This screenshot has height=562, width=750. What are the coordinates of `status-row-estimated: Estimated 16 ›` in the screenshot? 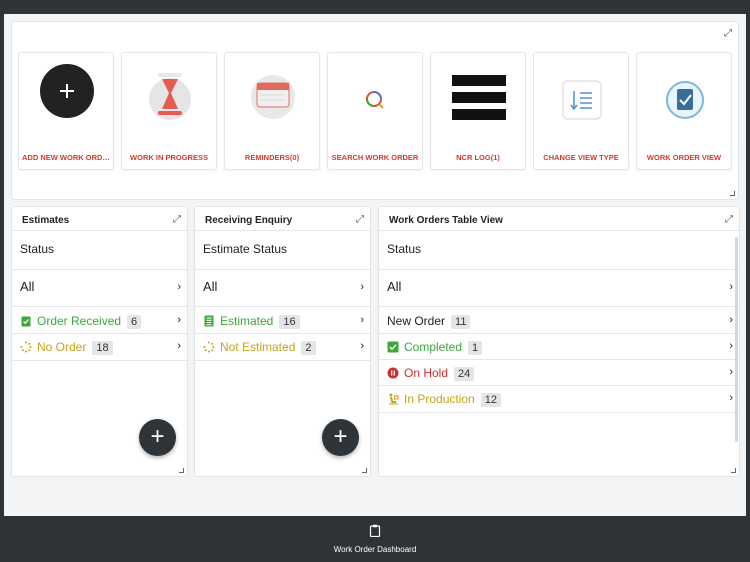 It's located at (282, 321).